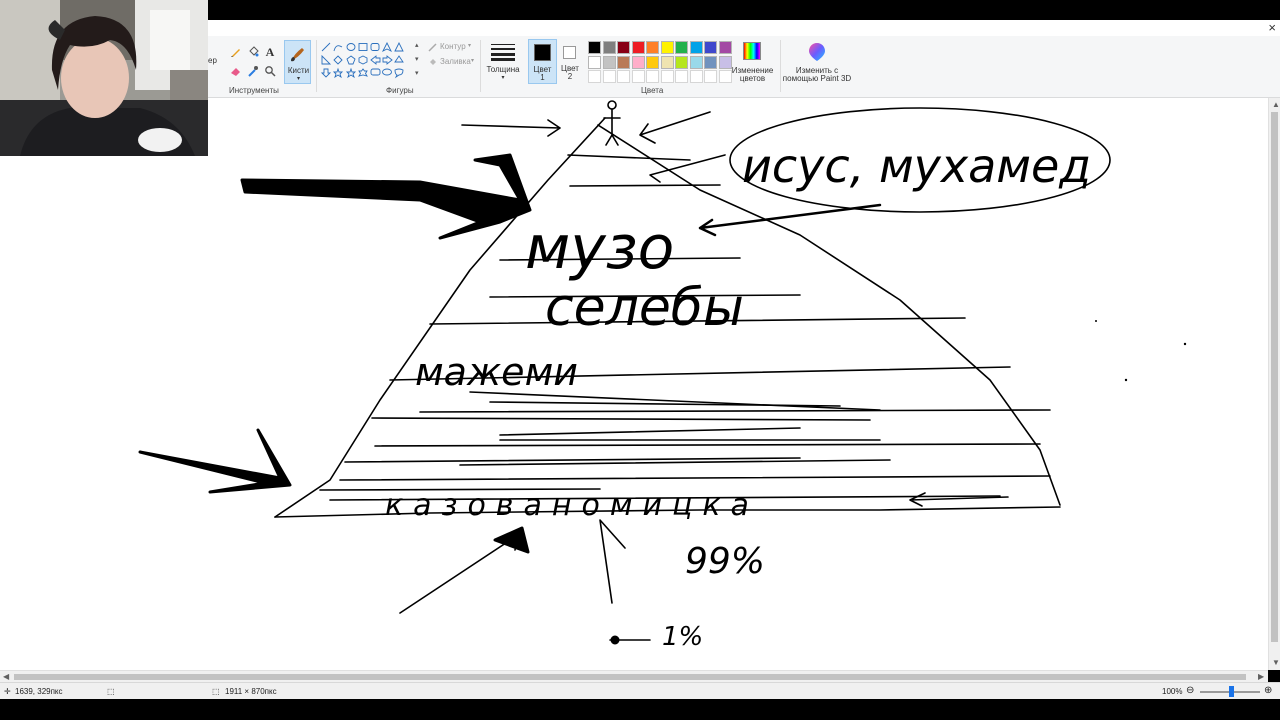  I want to click on zoom-out-icon: ⊖, so click(1190, 690).